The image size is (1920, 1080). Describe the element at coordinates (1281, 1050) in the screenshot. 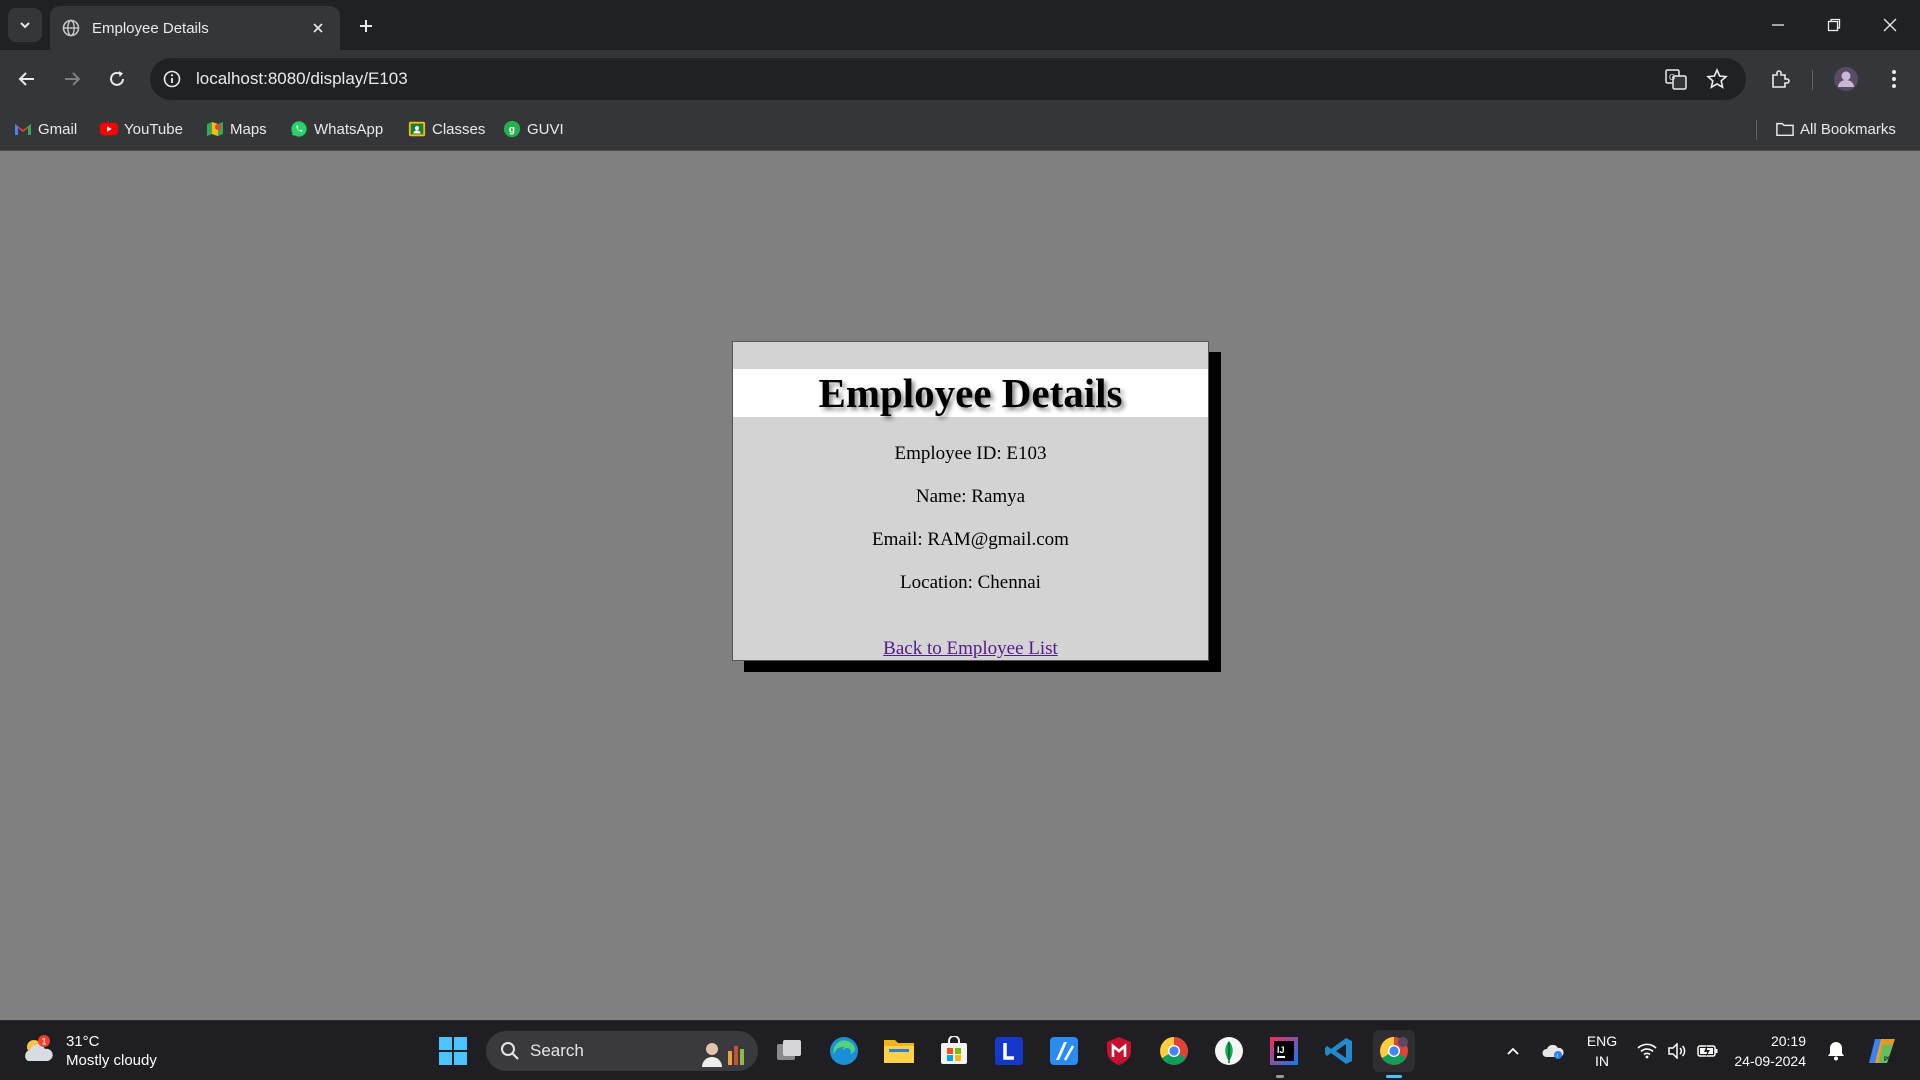

I see `svg-text: IJ` at that location.